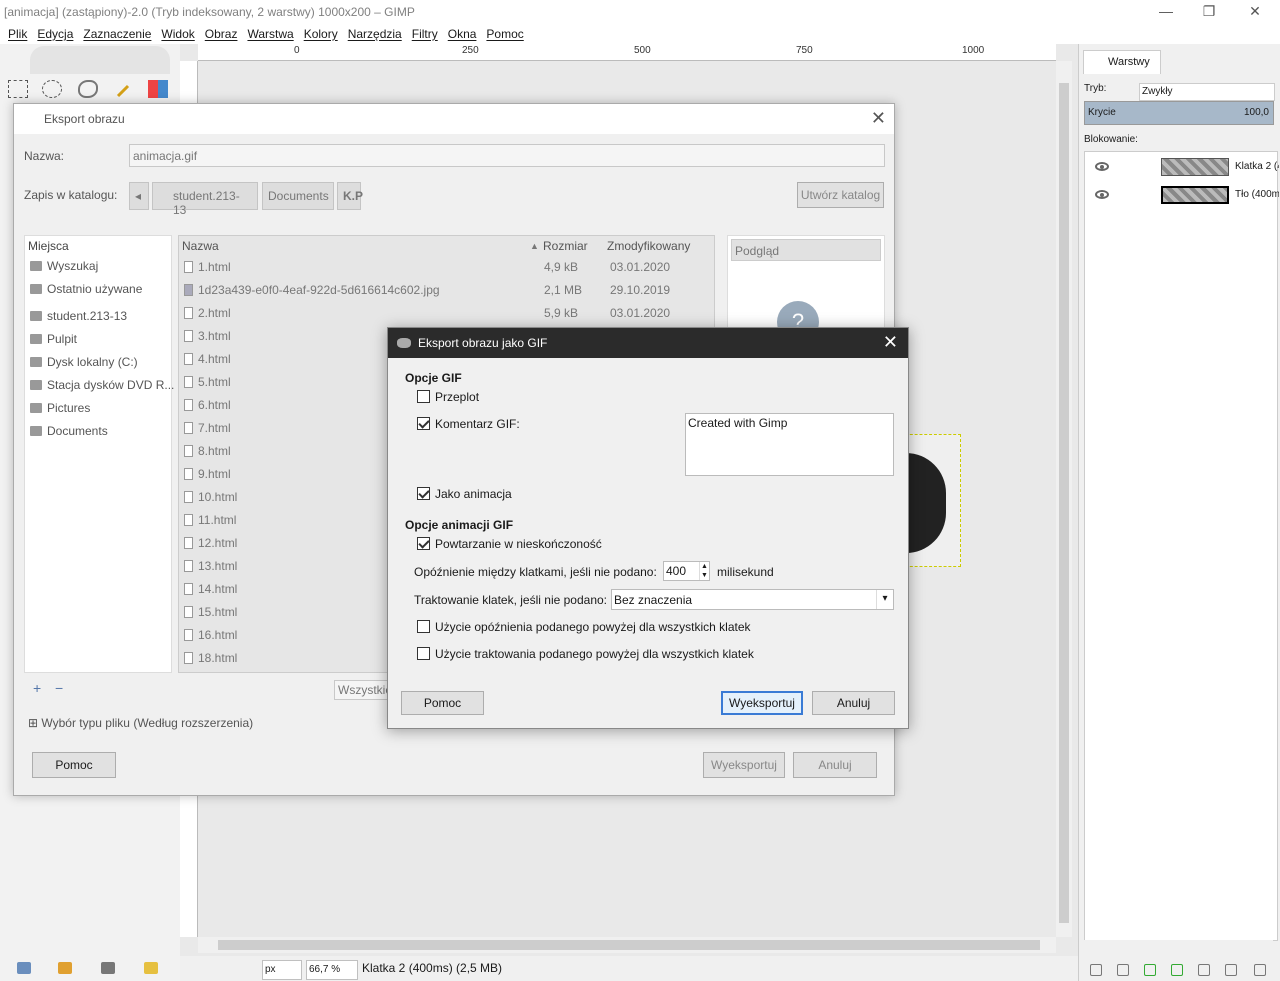 This screenshot has width=1280, height=981. Describe the element at coordinates (71, 195) in the screenshot. I see `folder-label: Zapis w katalogu:` at that location.